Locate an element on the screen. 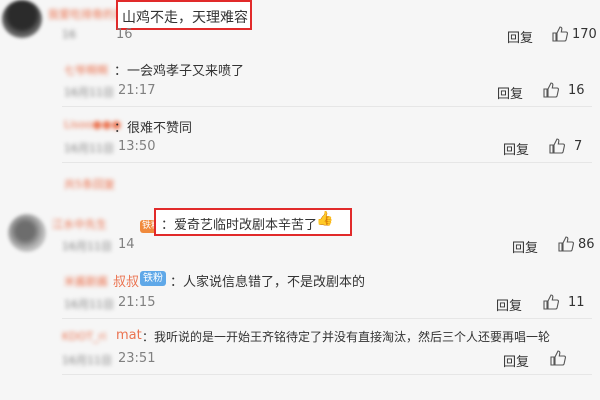 This screenshot has height=400, width=600. comment-time: 16 is located at coordinates (124, 34).